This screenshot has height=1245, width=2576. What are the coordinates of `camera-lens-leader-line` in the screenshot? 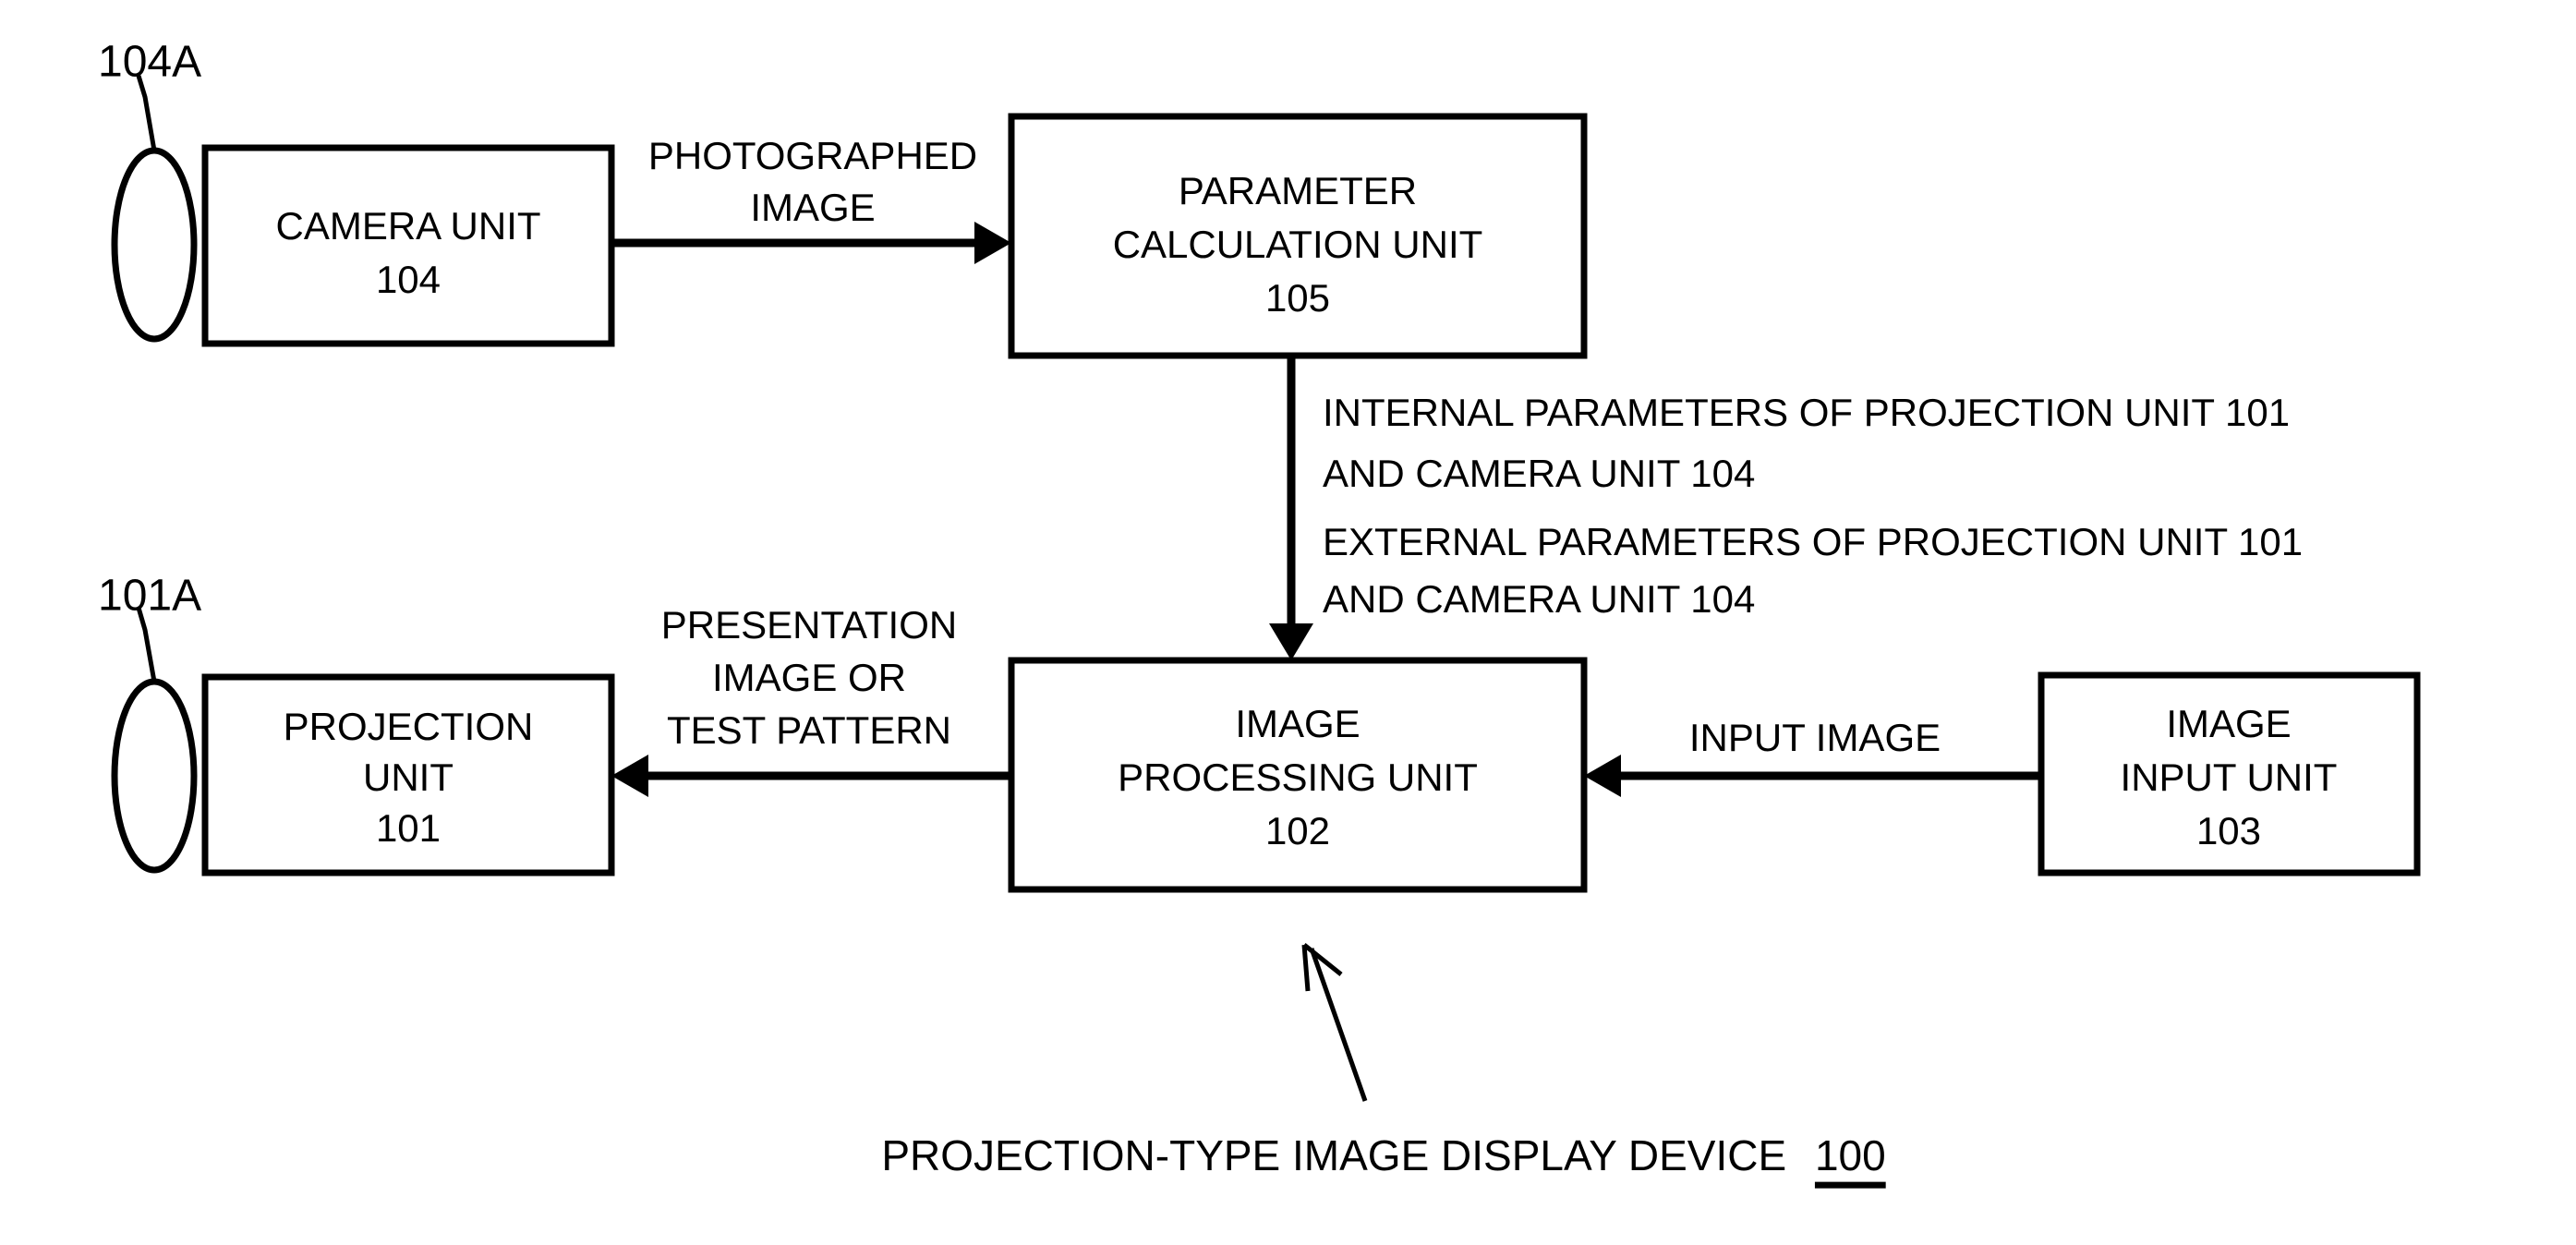 It's located at (146, 113).